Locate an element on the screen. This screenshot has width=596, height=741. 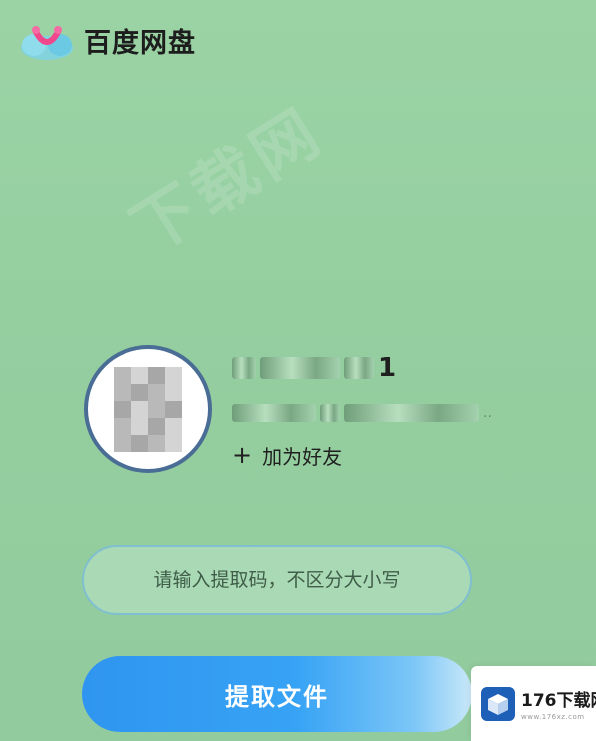
extract-file-button: 提取文件 is located at coordinates (277, 694).